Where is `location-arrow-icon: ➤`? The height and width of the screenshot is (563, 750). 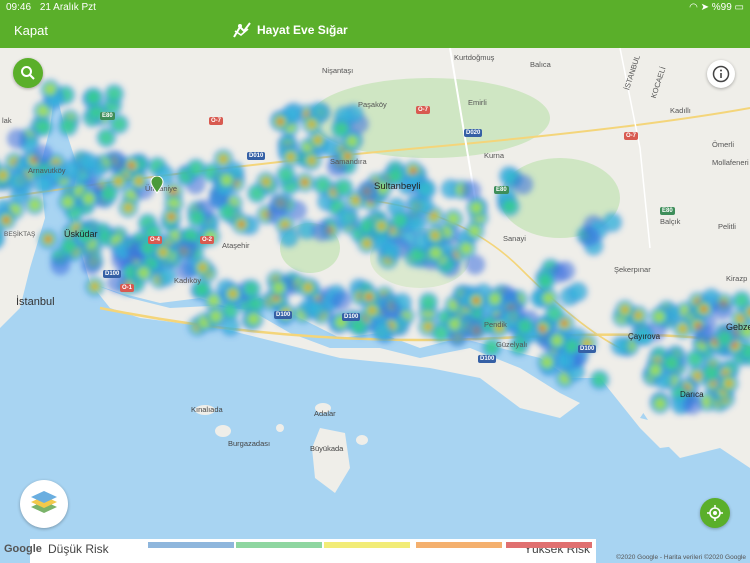 location-arrow-icon: ➤ is located at coordinates (704, 7).